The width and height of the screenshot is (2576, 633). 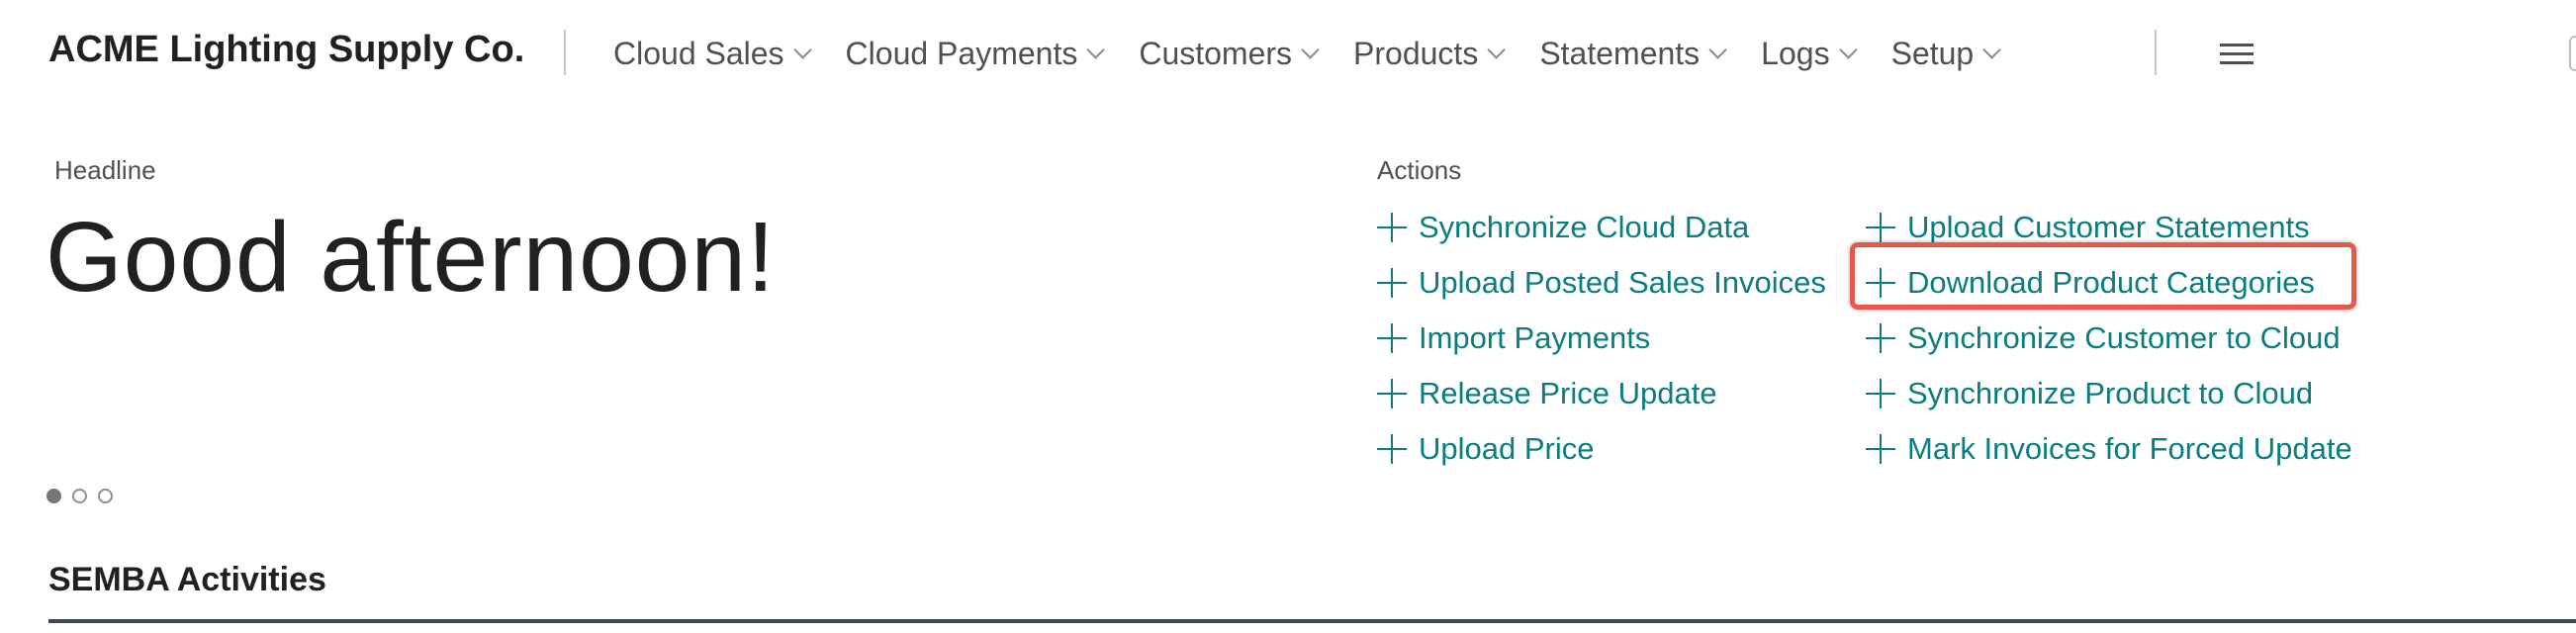 I want to click on nav-item-logs: Logs, so click(x=1810, y=53).